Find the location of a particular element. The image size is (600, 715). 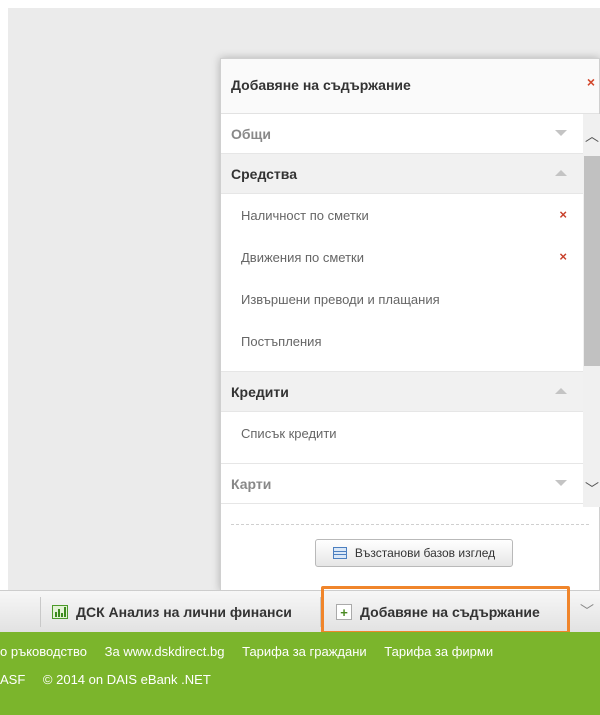

list-item-account-balance: Наличност по сметки × is located at coordinates (402, 215).